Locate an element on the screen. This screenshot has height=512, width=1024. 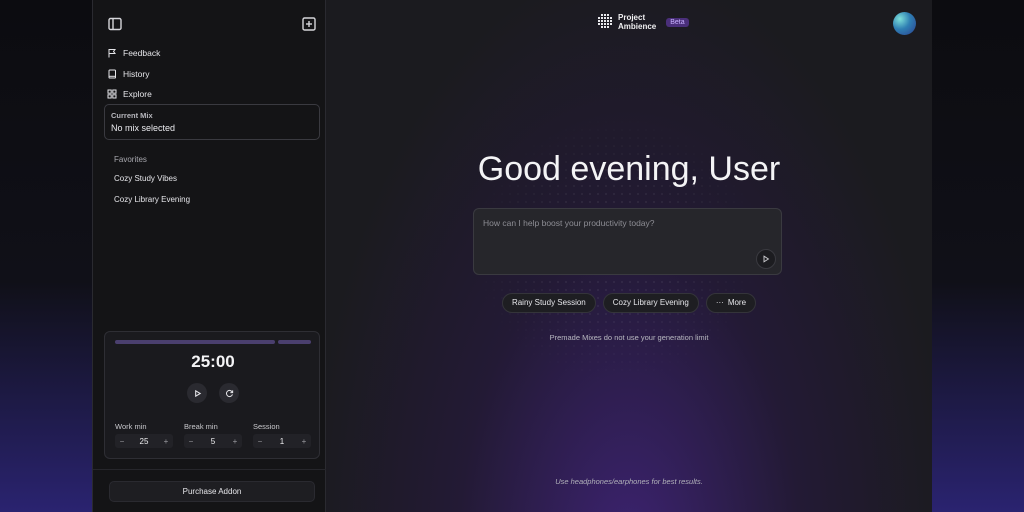
work-min-stepper: Work min − 25 + is located at coordinates (144, 435).